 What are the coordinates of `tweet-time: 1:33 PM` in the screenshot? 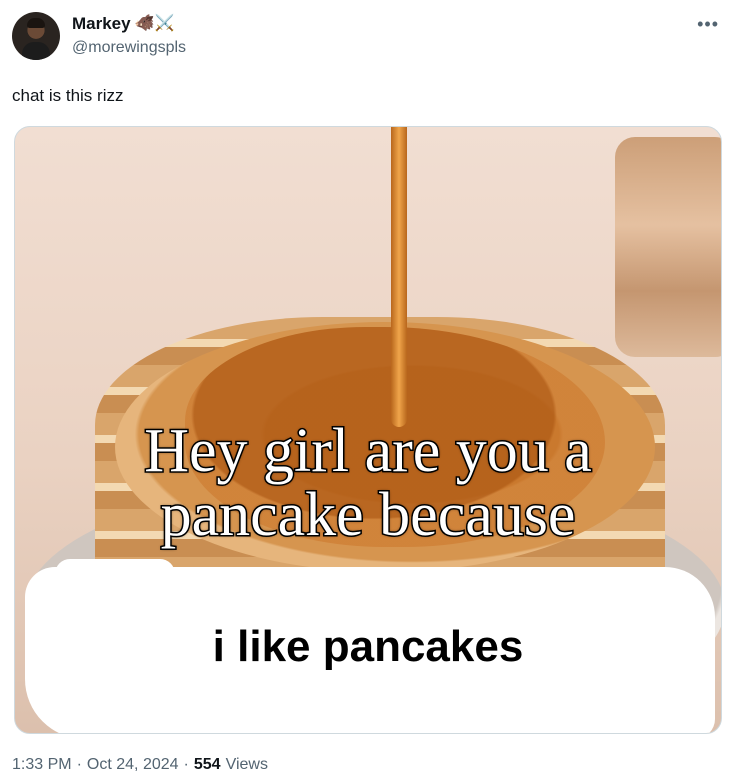 It's located at (42, 765).